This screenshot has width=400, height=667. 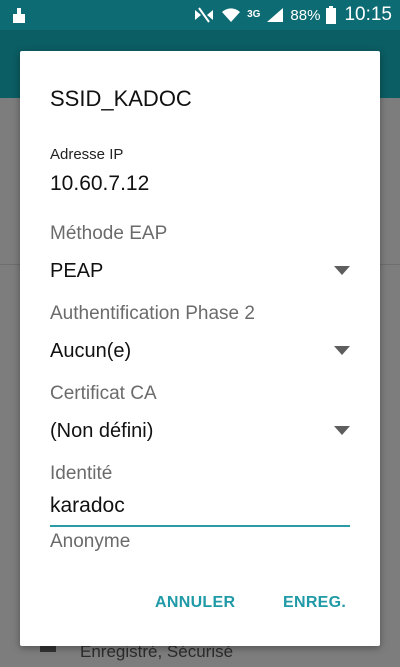 I want to click on usb-icon, so click(x=19, y=15).